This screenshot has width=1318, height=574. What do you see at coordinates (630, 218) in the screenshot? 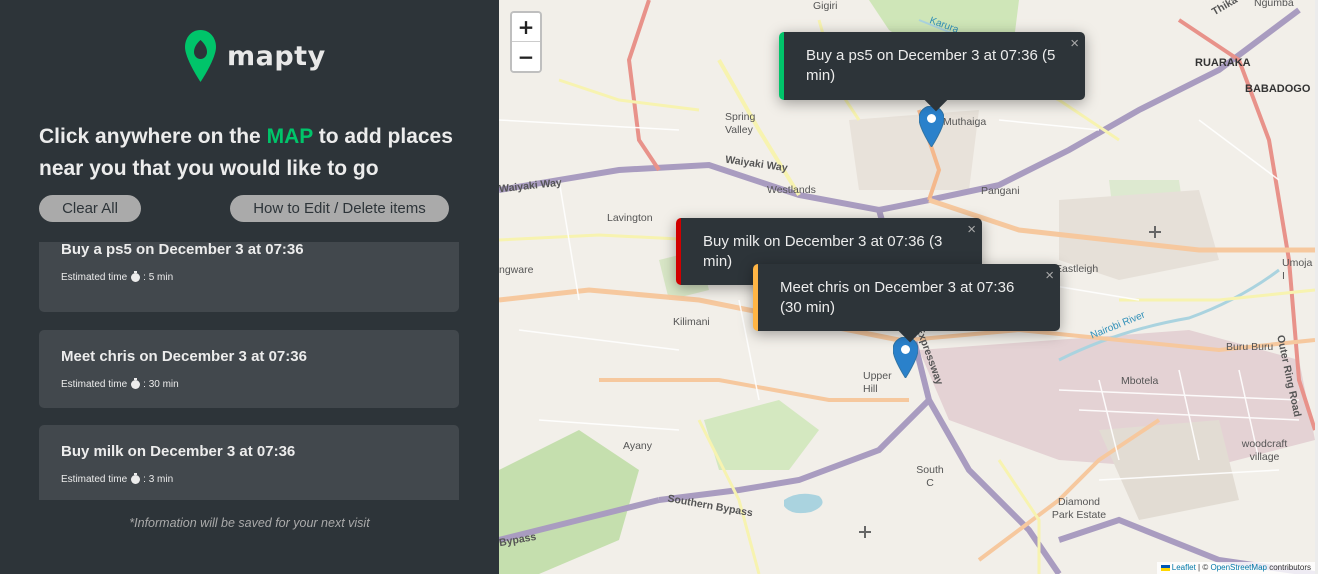
I see `map-label-lavington: Lavington` at bounding box center [630, 218].